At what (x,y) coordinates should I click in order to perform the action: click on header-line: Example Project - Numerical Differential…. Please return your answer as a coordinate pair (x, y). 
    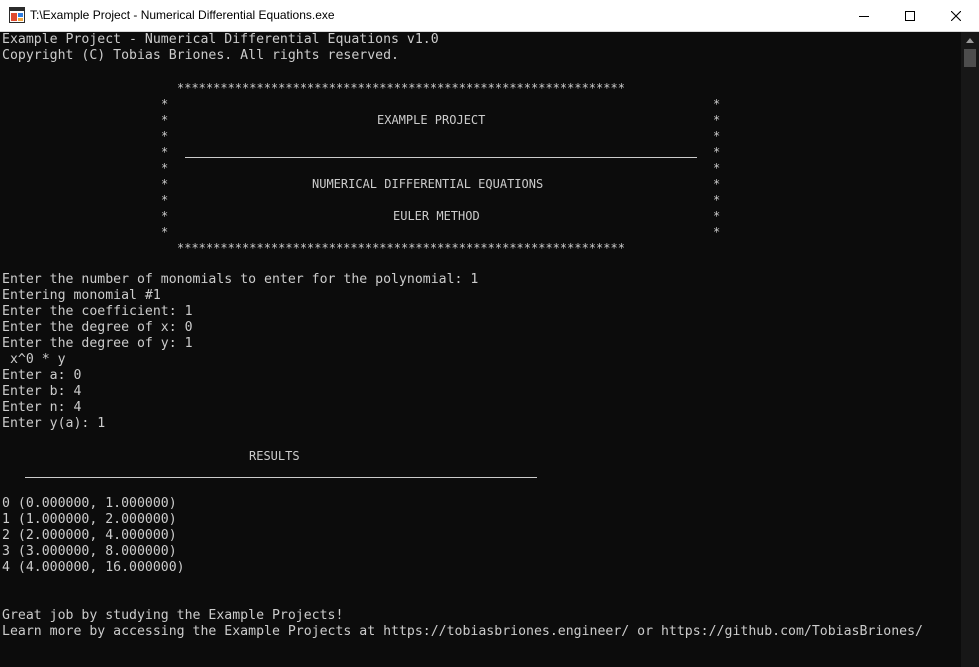
    Looking at the image, I should click on (220, 39).